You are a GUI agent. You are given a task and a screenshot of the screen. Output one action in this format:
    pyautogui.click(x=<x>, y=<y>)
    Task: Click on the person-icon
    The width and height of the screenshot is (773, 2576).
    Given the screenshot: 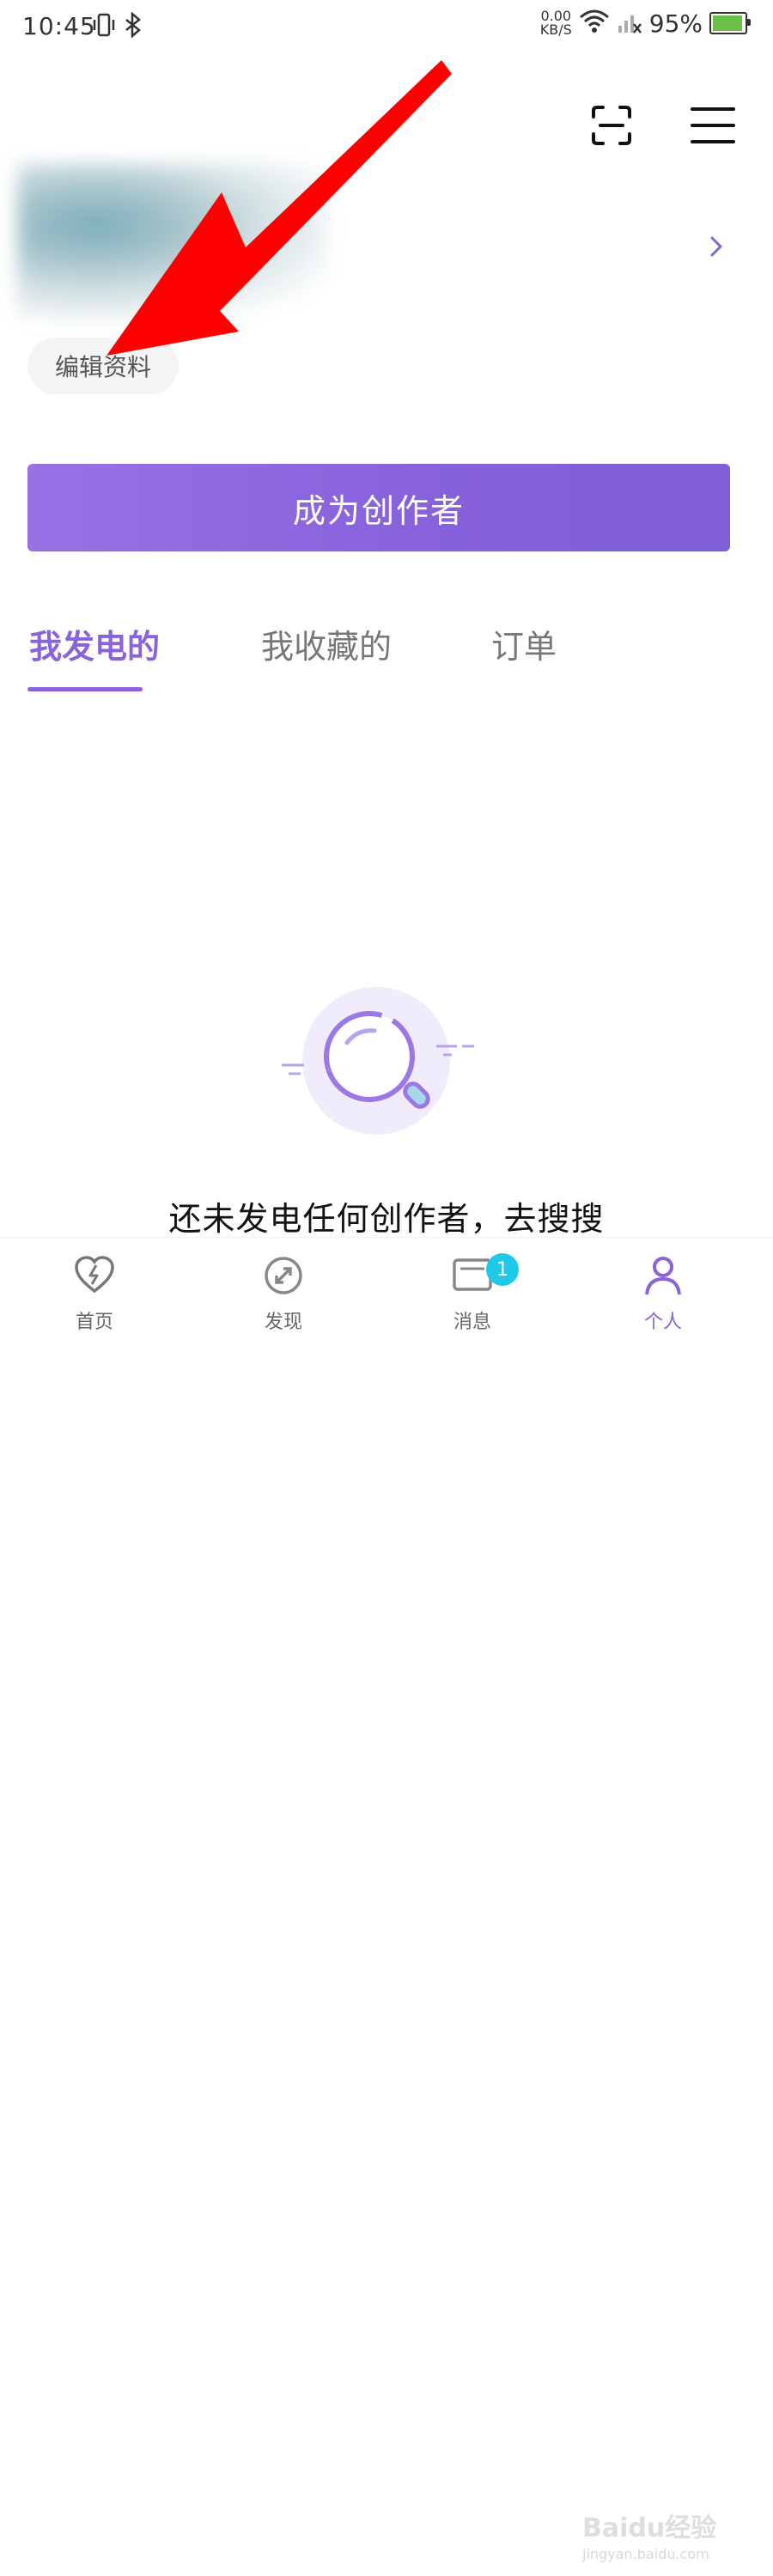 What is the action you would take?
    pyautogui.click(x=663, y=1278)
    